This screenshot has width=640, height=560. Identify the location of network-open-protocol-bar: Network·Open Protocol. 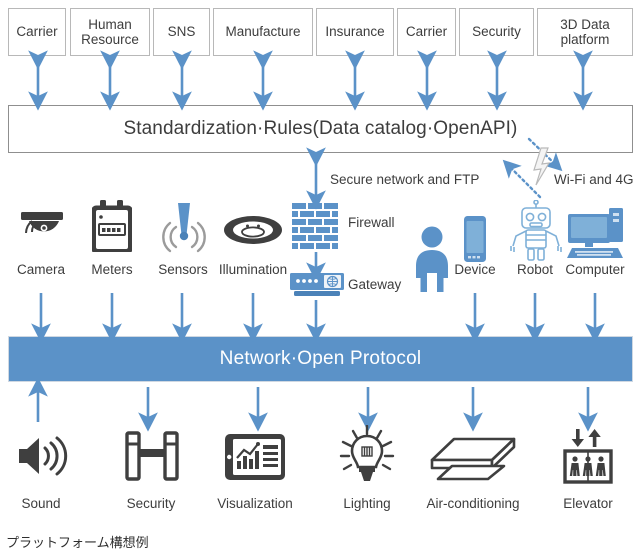
(320, 359).